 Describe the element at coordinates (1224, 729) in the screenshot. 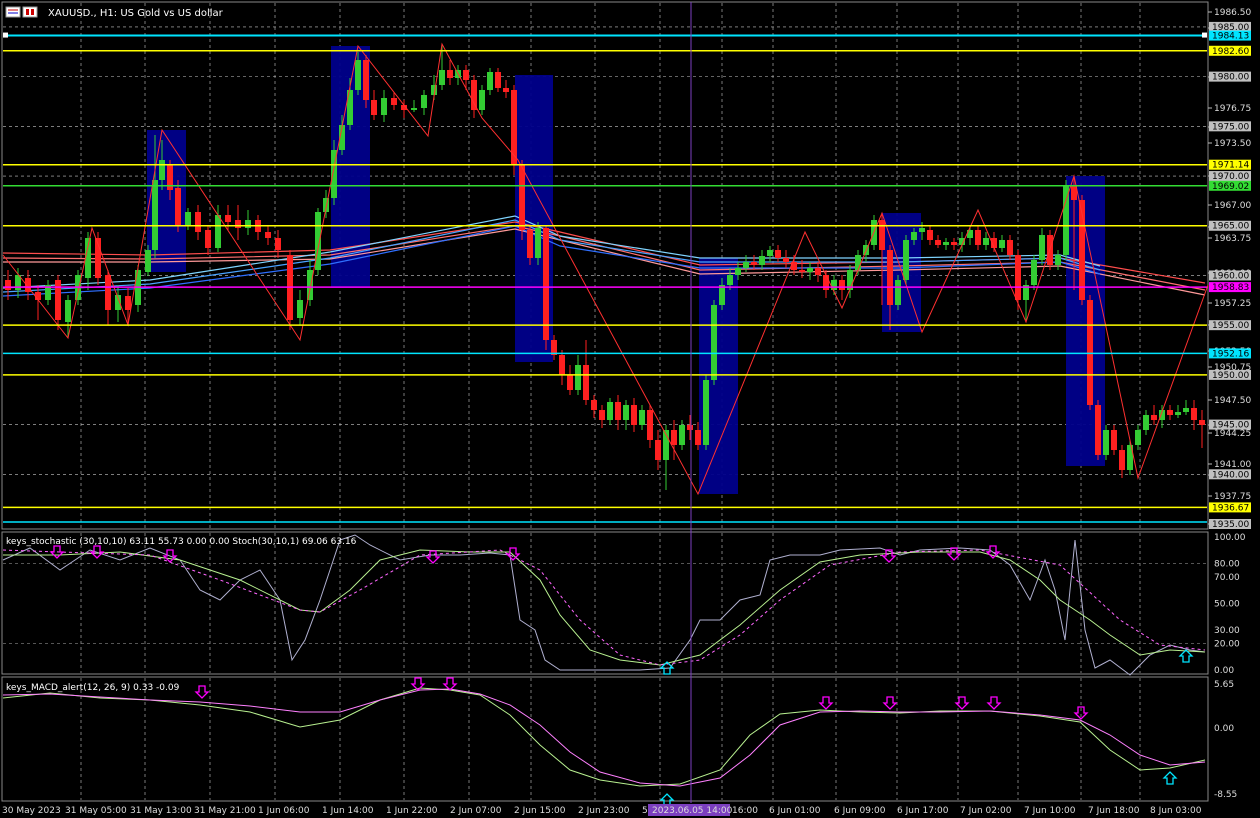

I see `macd-axis-label: 0.00` at that location.